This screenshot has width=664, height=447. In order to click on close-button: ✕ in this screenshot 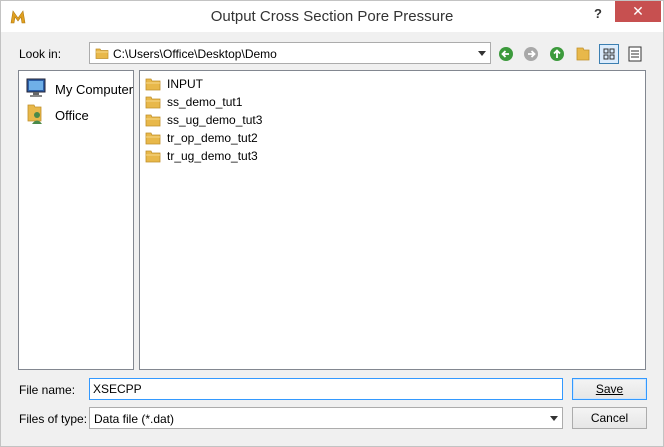, I will do `click(638, 11)`.